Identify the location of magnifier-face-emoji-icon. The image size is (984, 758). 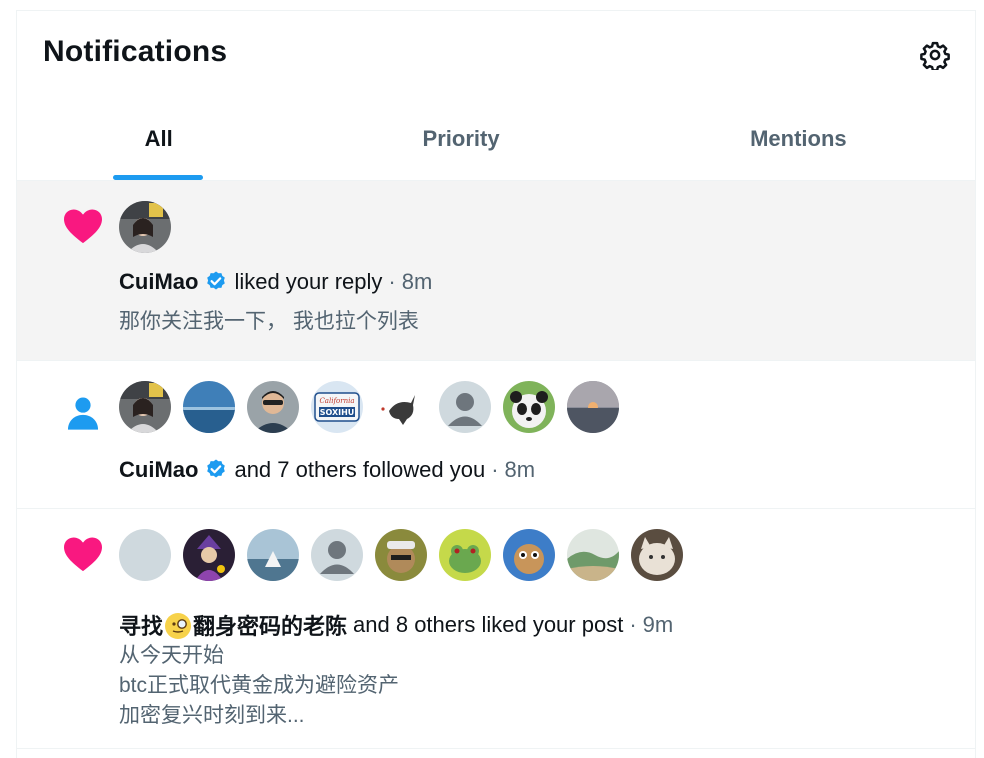
(178, 626).